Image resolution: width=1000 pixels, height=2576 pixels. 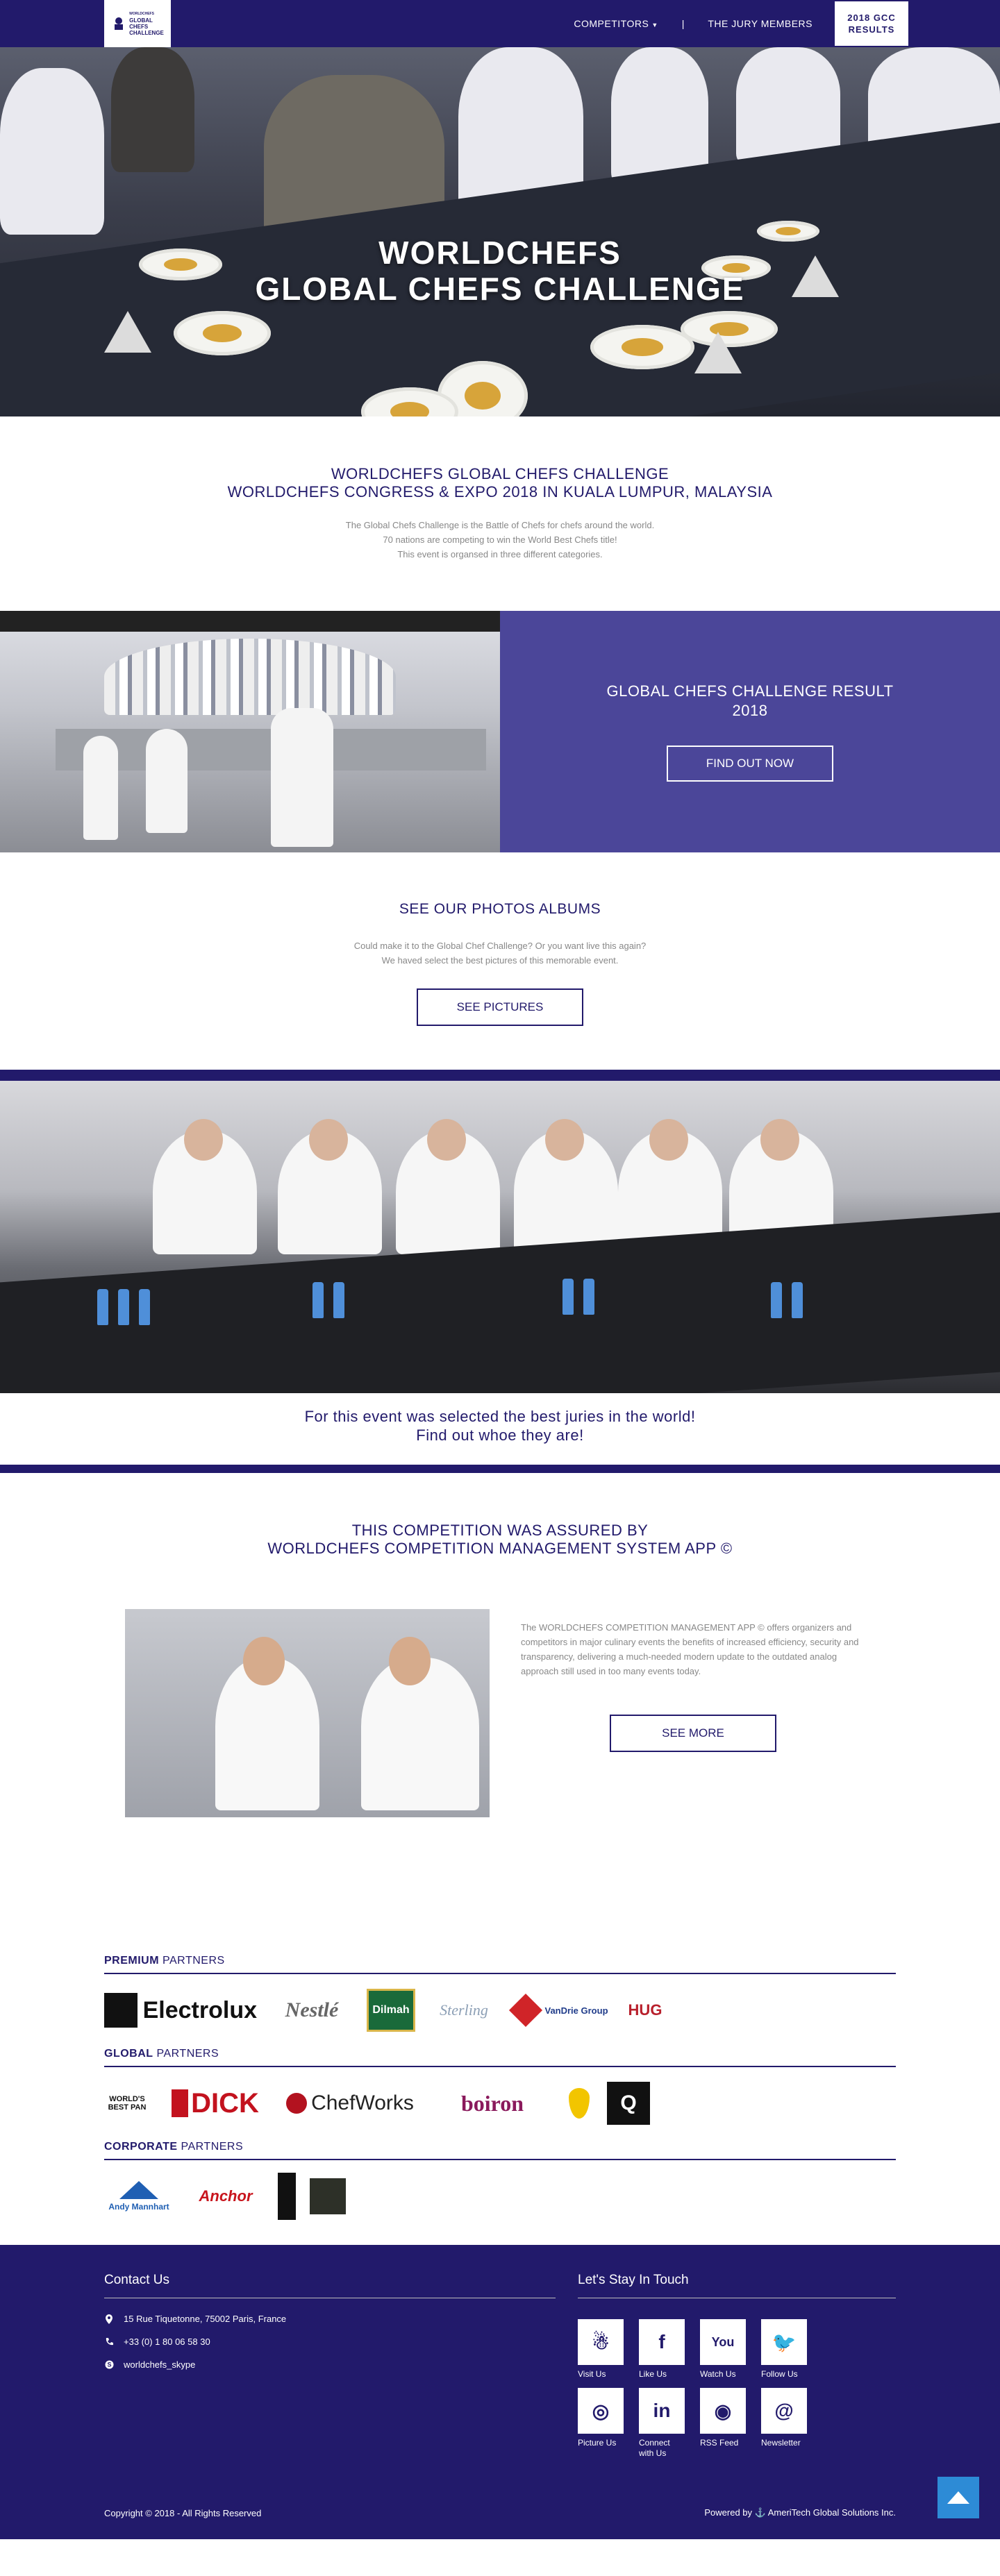 What do you see at coordinates (132, 1961) in the screenshot?
I see `premium-partners-title-bold: PREMIUM` at bounding box center [132, 1961].